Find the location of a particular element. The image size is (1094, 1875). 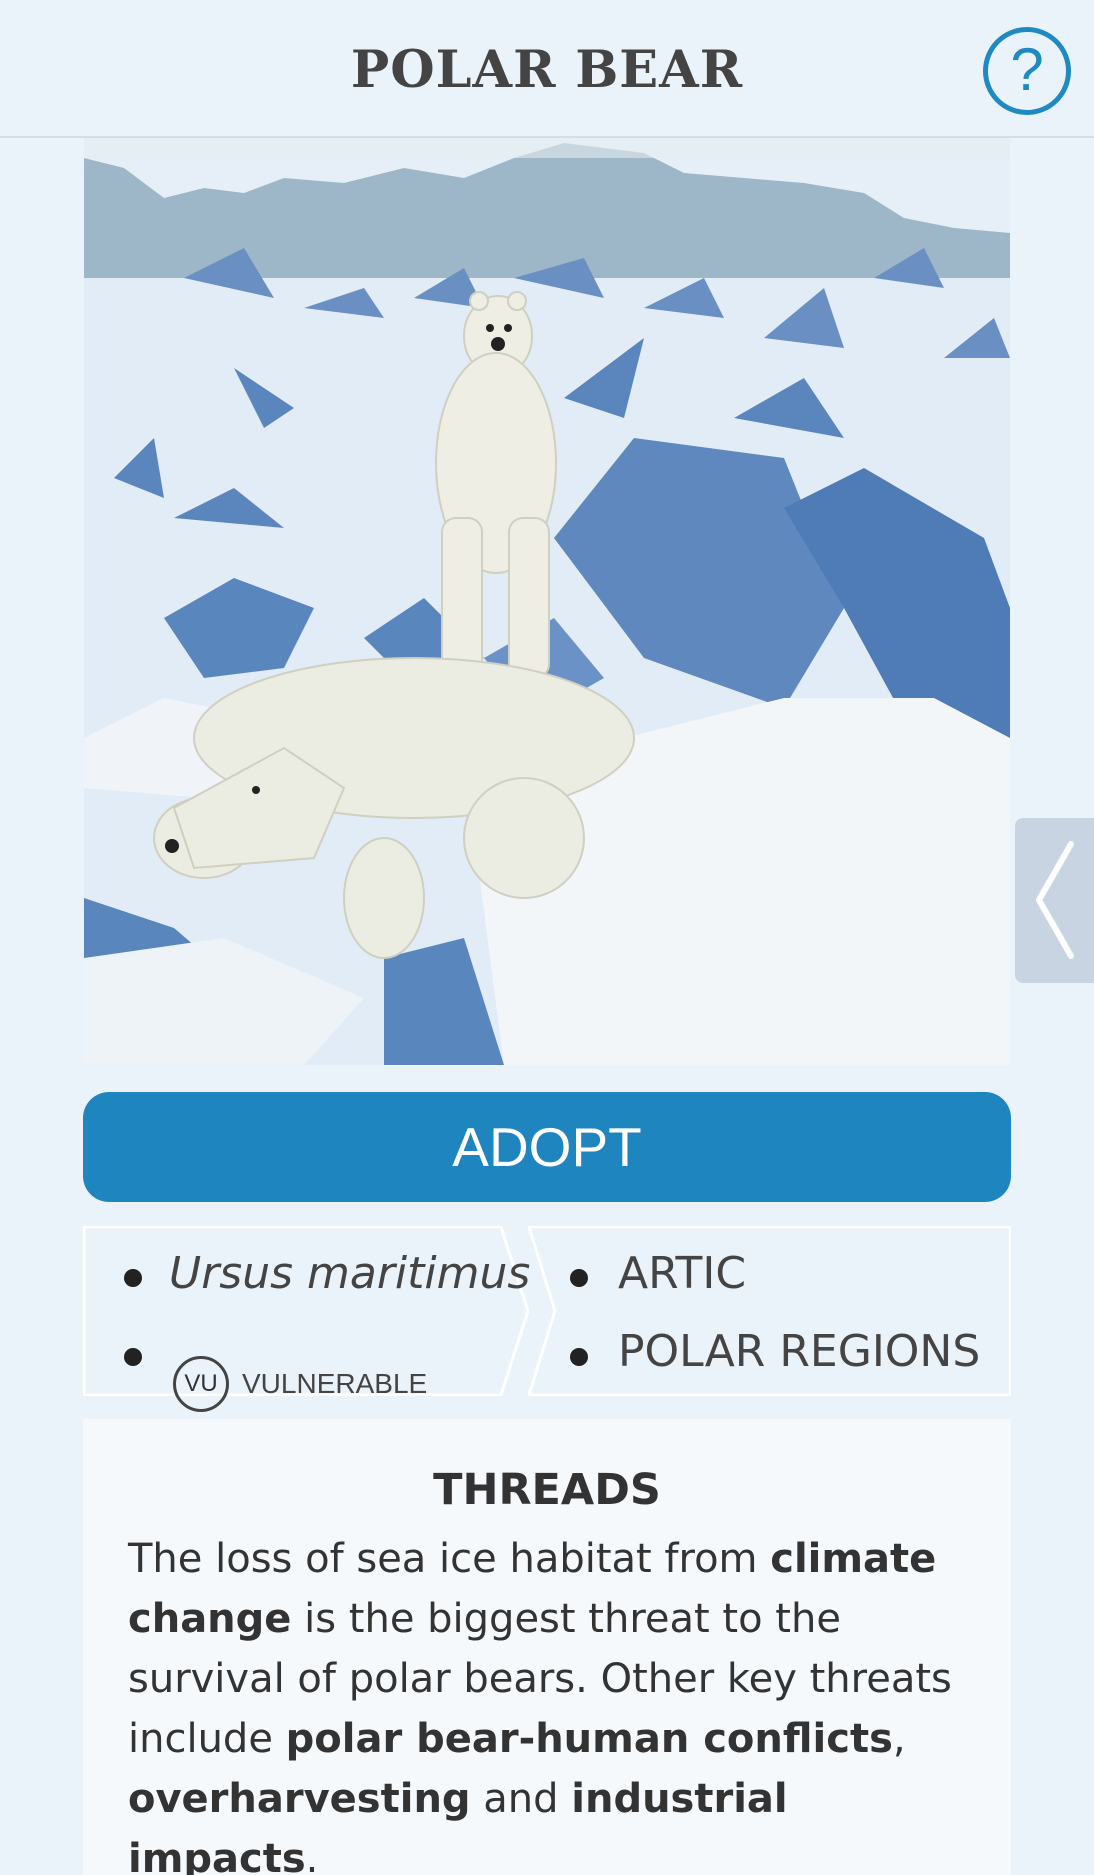

page-title: POLAR BEAR is located at coordinates (547, 70).